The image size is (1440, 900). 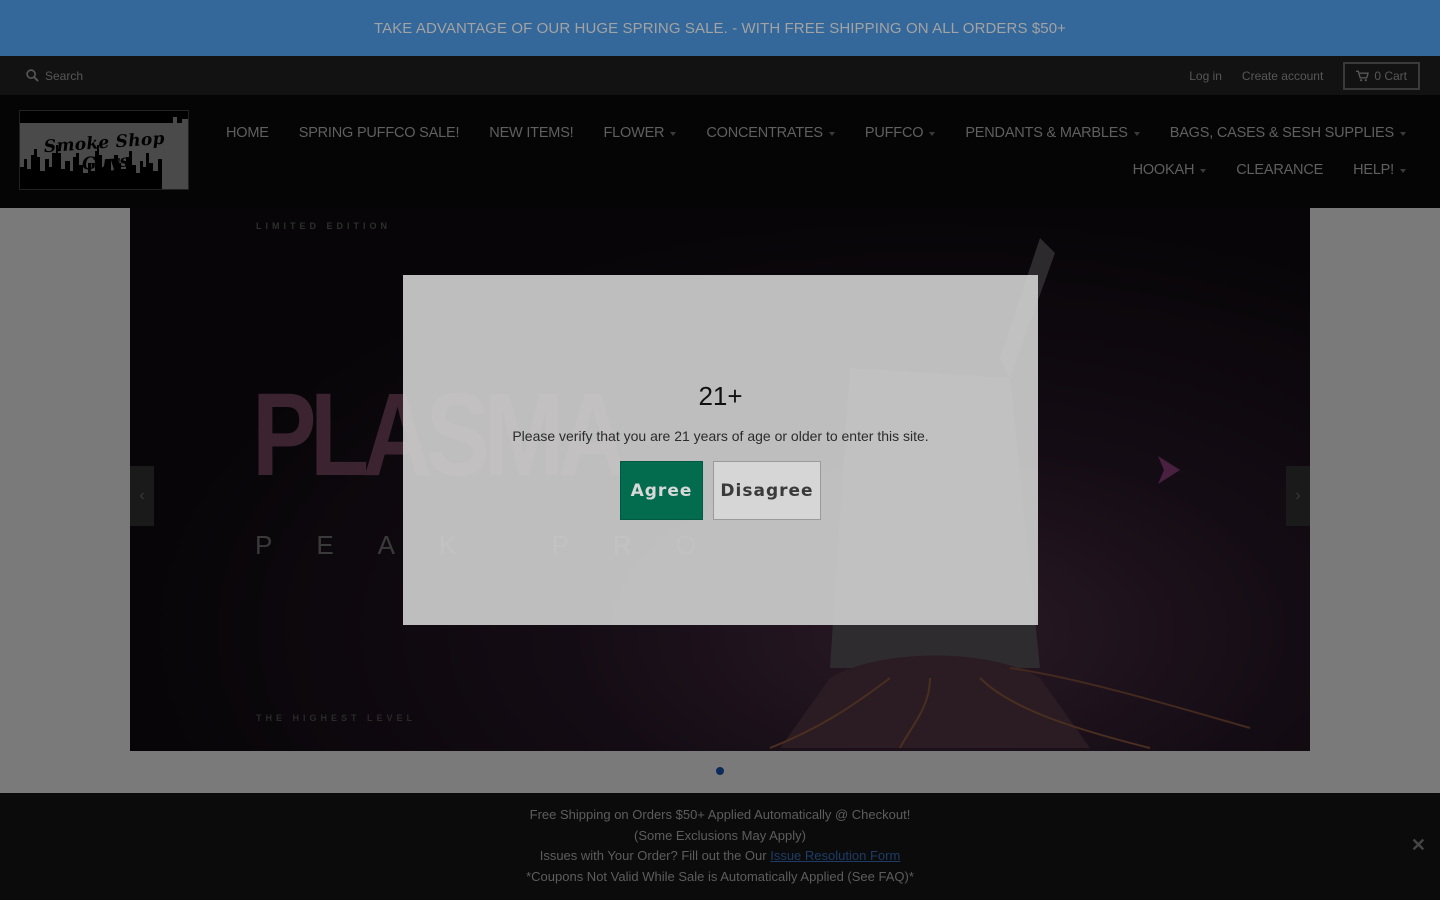 I want to click on cart-button: 0 Cart, so click(x=1381, y=75).